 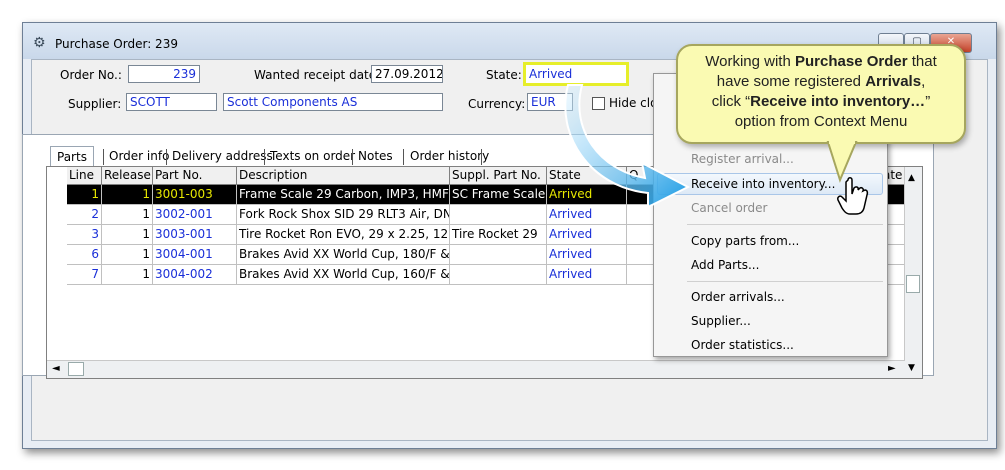 What do you see at coordinates (498, 235) in the screenshot?
I see `cell-suppl-part: Tire Rocket 29` at bounding box center [498, 235].